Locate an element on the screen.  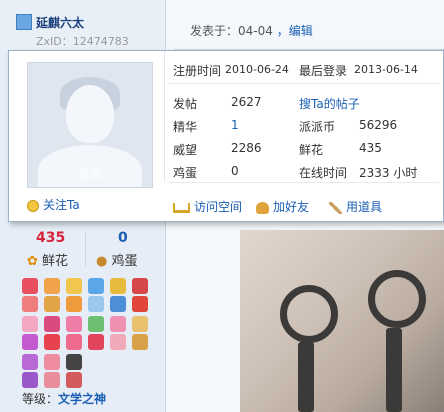
flowers-stat: ✿ 鲜花 is located at coordinates (47, 259).